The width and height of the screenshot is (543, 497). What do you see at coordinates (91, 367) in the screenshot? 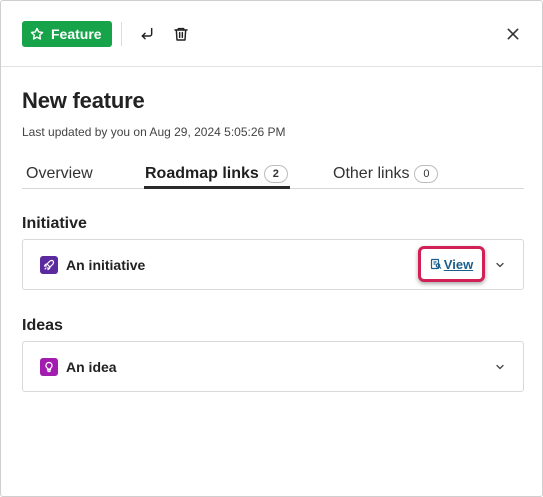
I see `idea-name: An idea` at bounding box center [91, 367].